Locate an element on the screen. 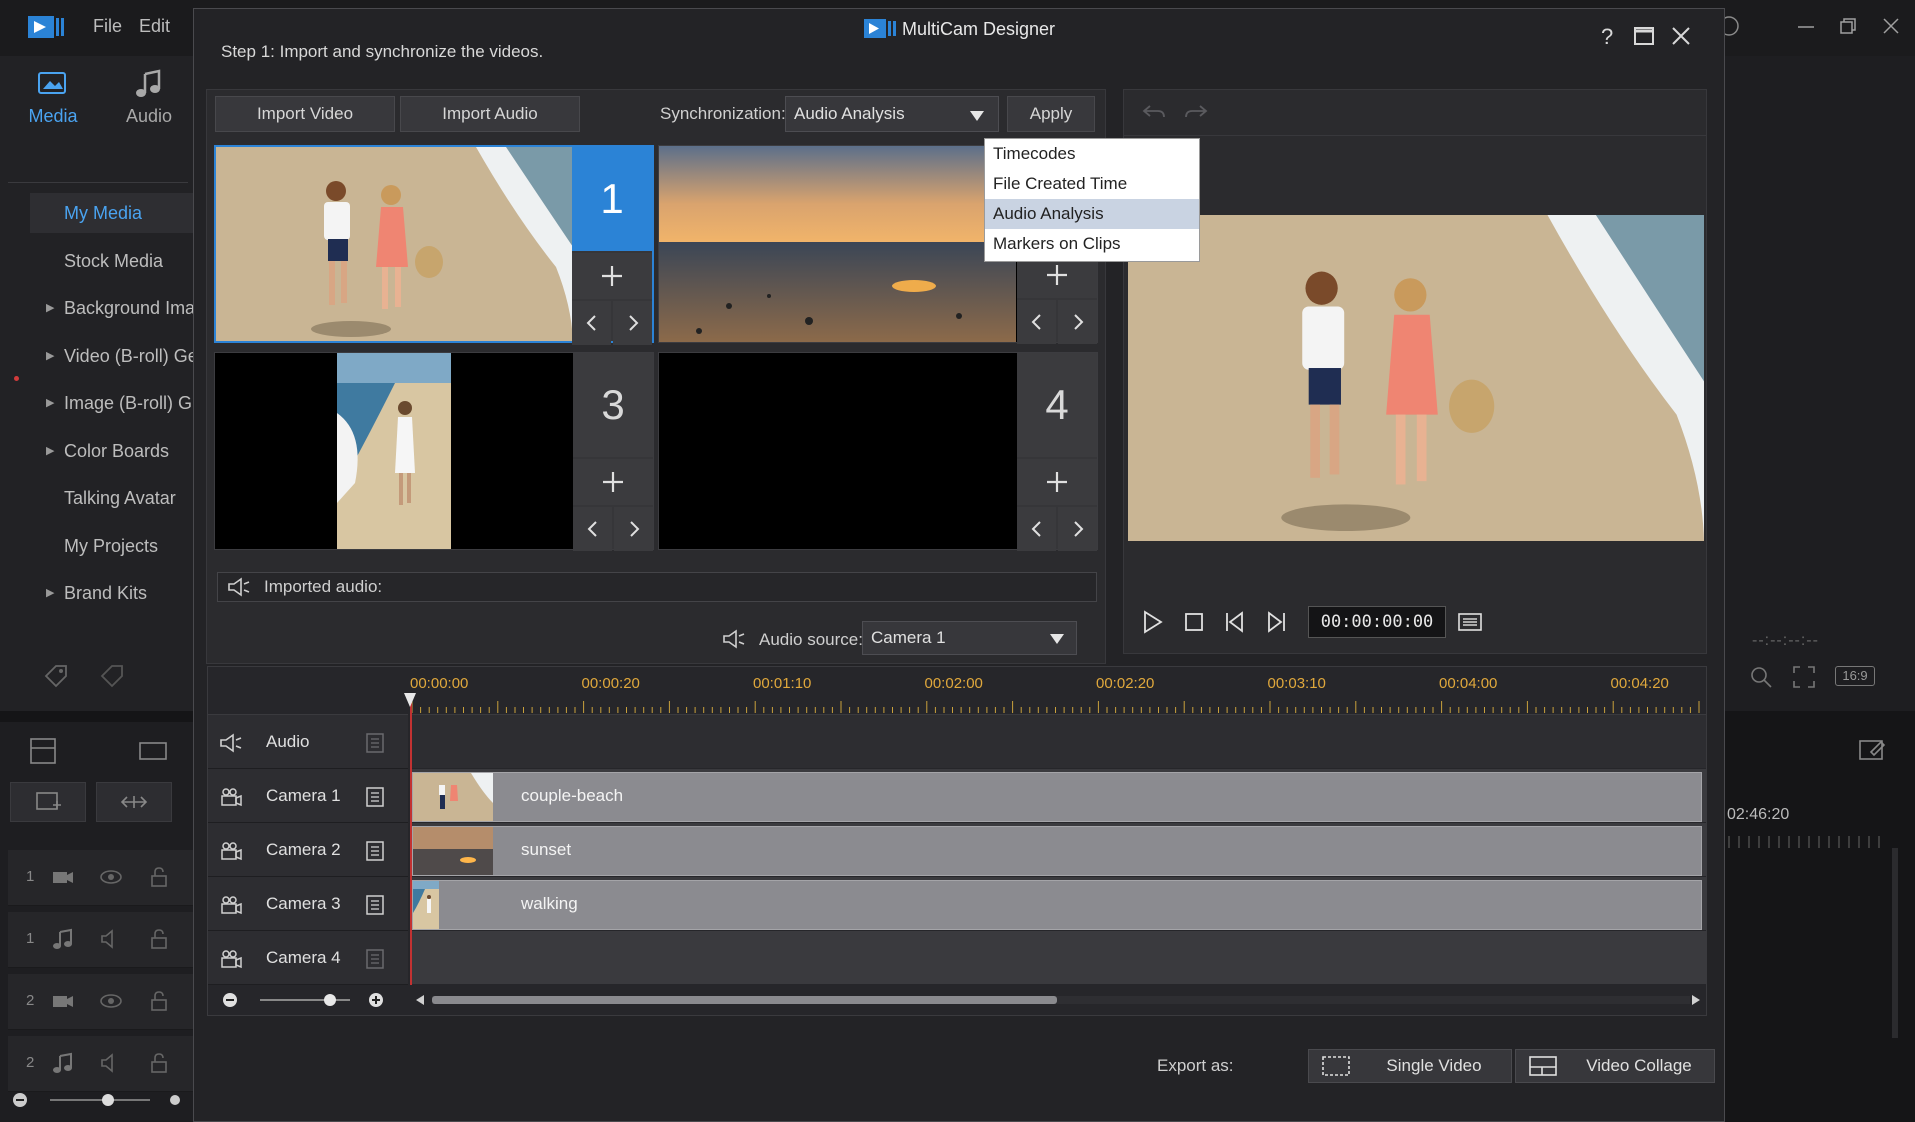  camera-3-add-button is located at coordinates (613, 482).